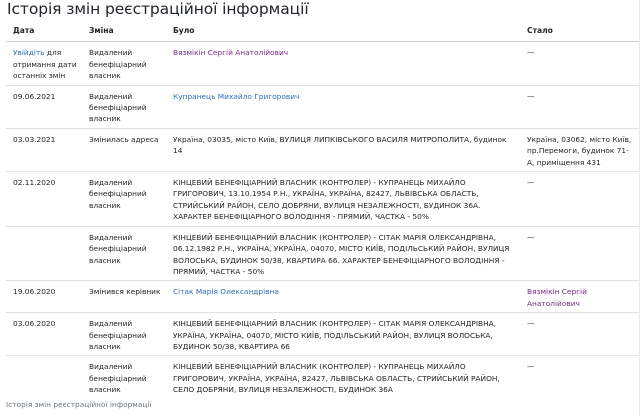 This screenshot has width=640, height=416. I want to click on cell-after: Вязмікін Сергій Анатолійович, so click(580, 296).